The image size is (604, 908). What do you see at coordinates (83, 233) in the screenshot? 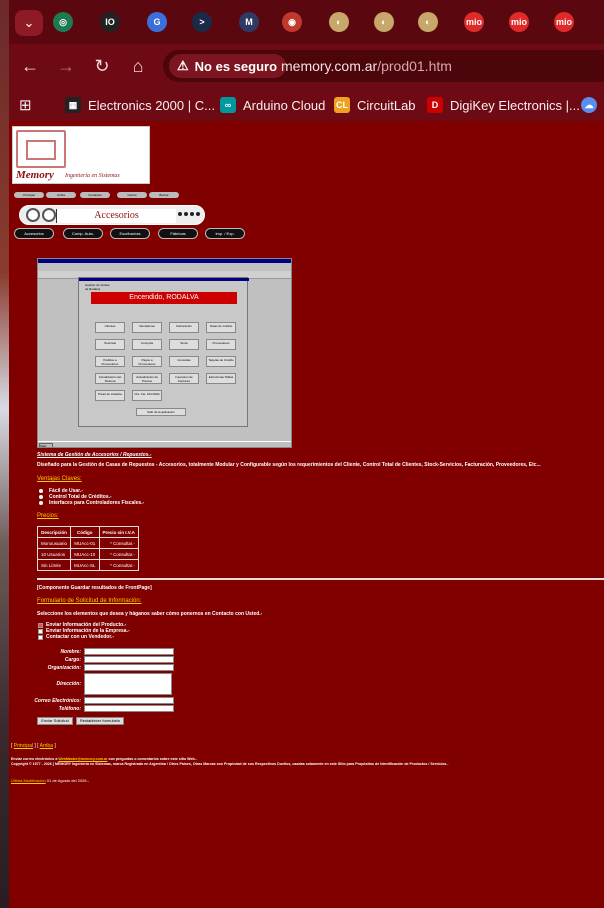
I see `category-pill-1: Comp. Auto.` at bounding box center [83, 233].